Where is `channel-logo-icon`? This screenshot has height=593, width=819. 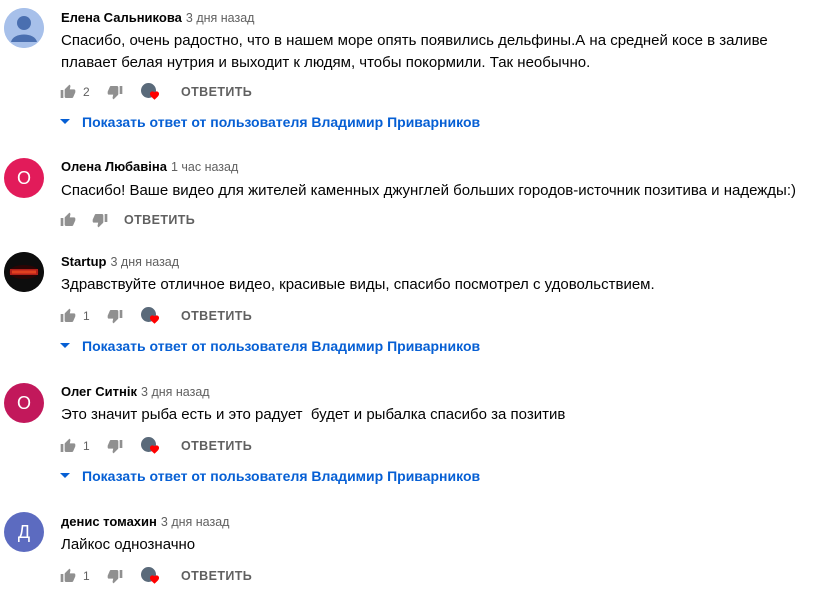
channel-logo-icon is located at coordinates (24, 272).